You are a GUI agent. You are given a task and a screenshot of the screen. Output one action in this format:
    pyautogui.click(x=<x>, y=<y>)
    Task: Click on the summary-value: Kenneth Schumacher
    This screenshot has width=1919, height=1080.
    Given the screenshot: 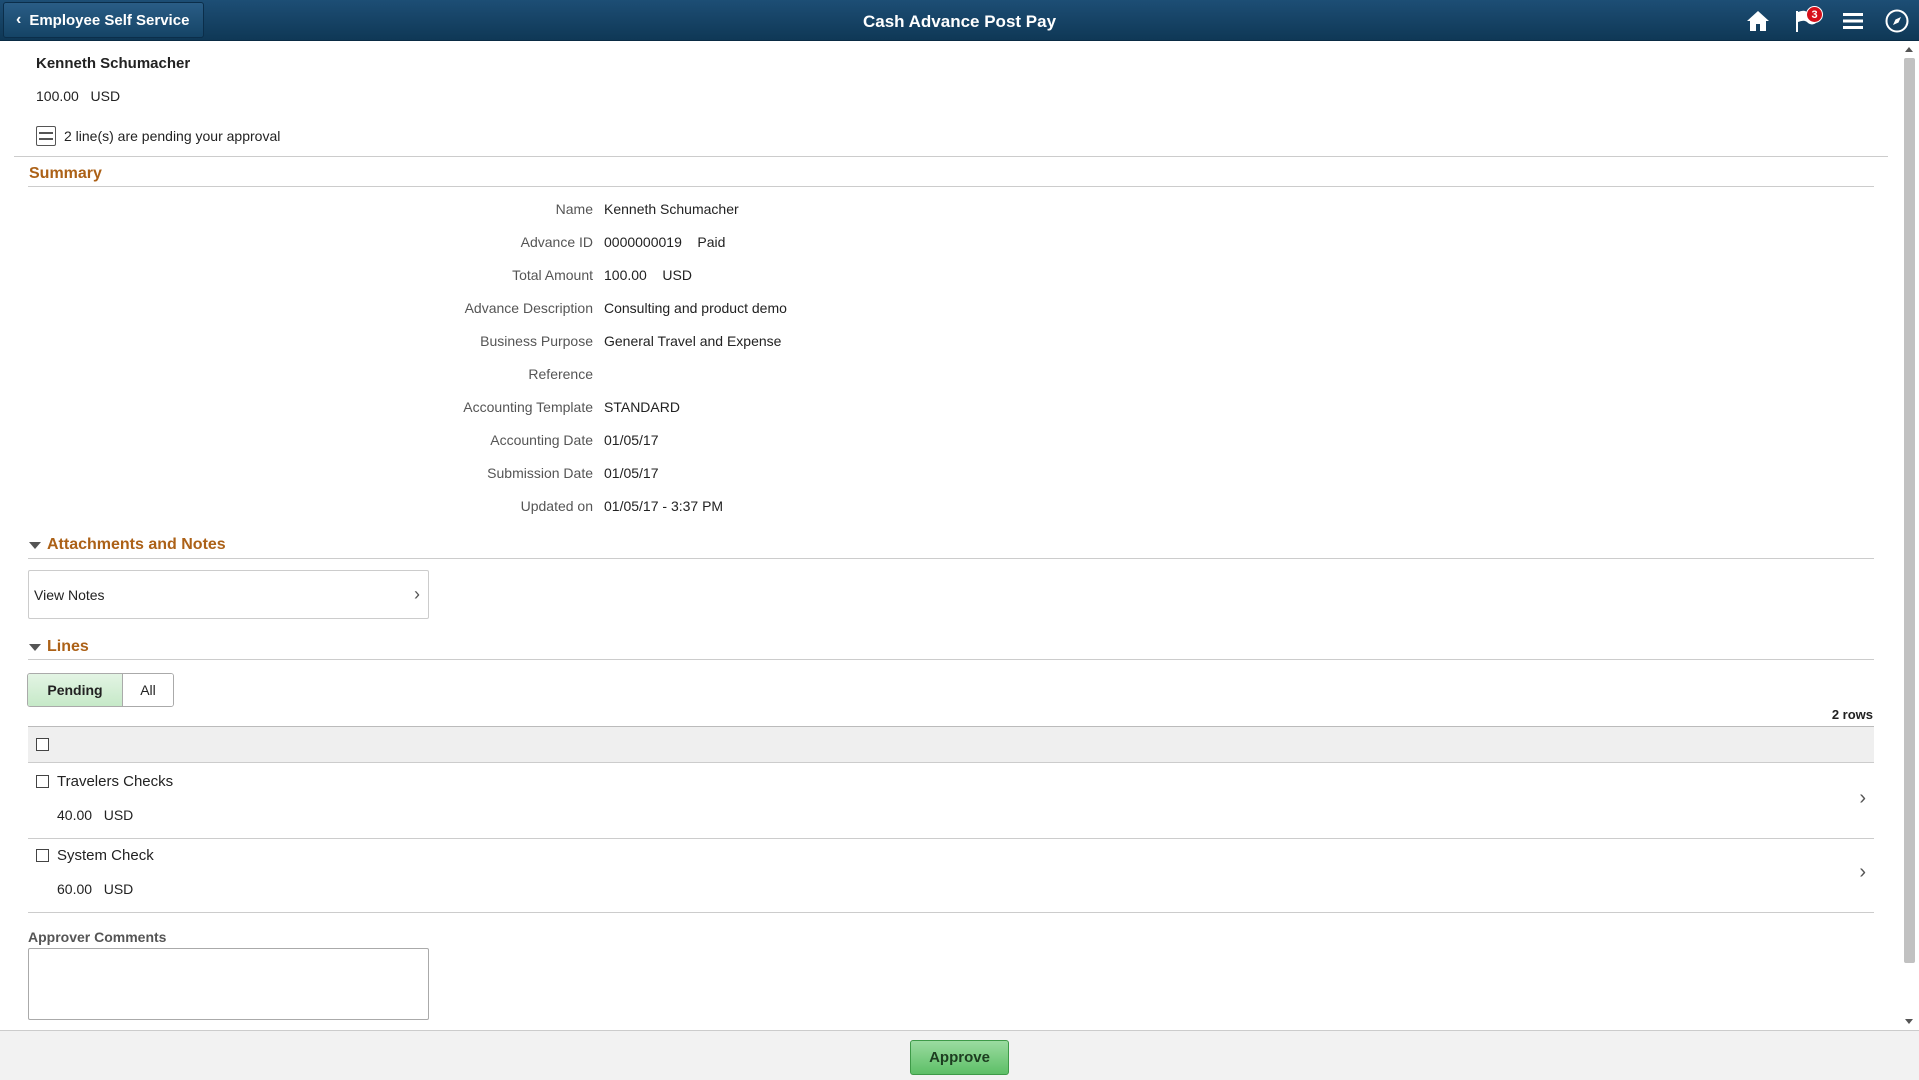 What is the action you would take?
    pyautogui.click(x=671, y=209)
    